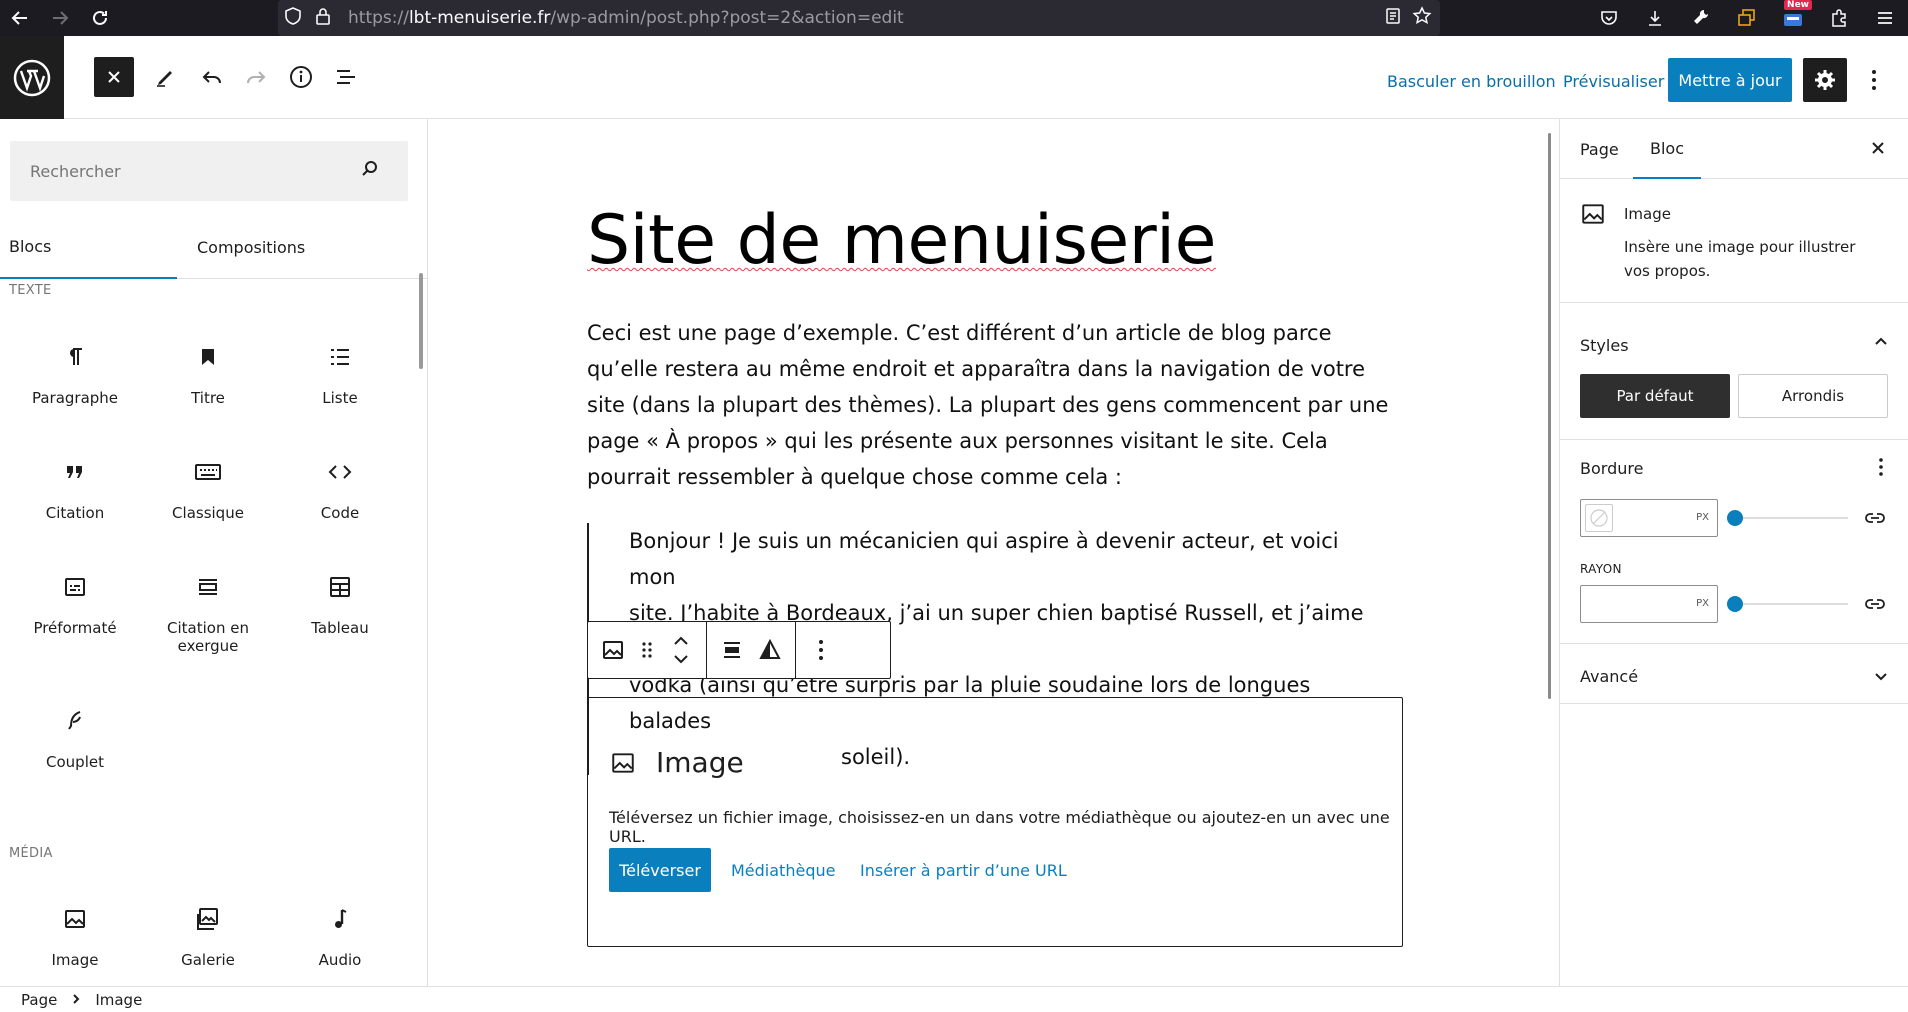 This screenshot has width=1908, height=1012. I want to click on forward-icon, so click(60, 18).